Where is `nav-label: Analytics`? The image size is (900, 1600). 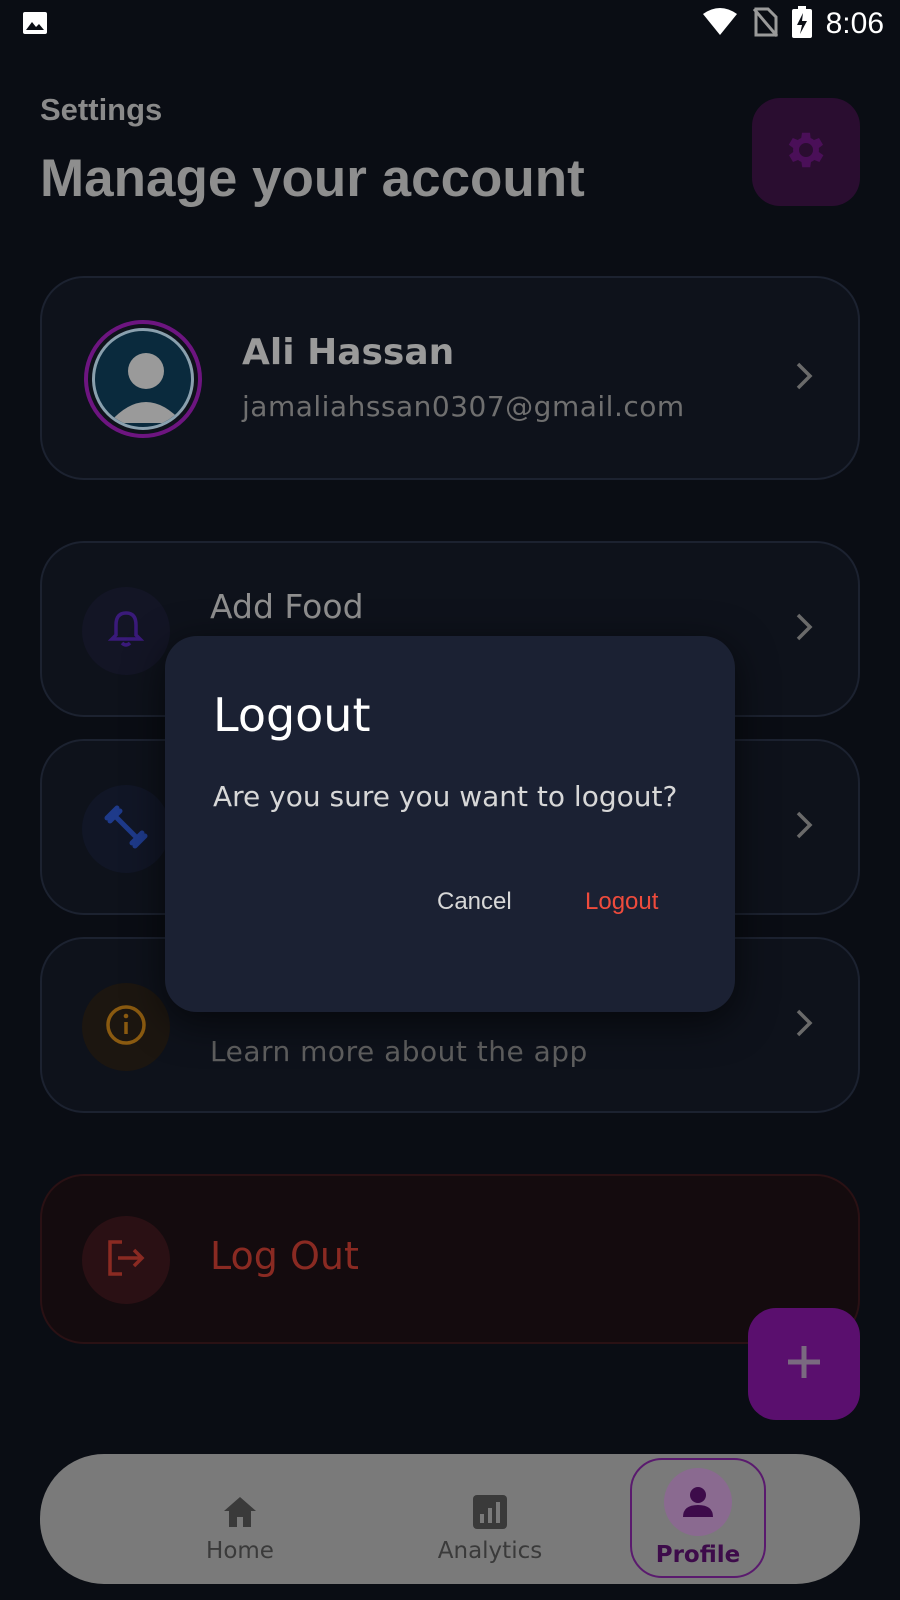 nav-label: Analytics is located at coordinates (490, 1551).